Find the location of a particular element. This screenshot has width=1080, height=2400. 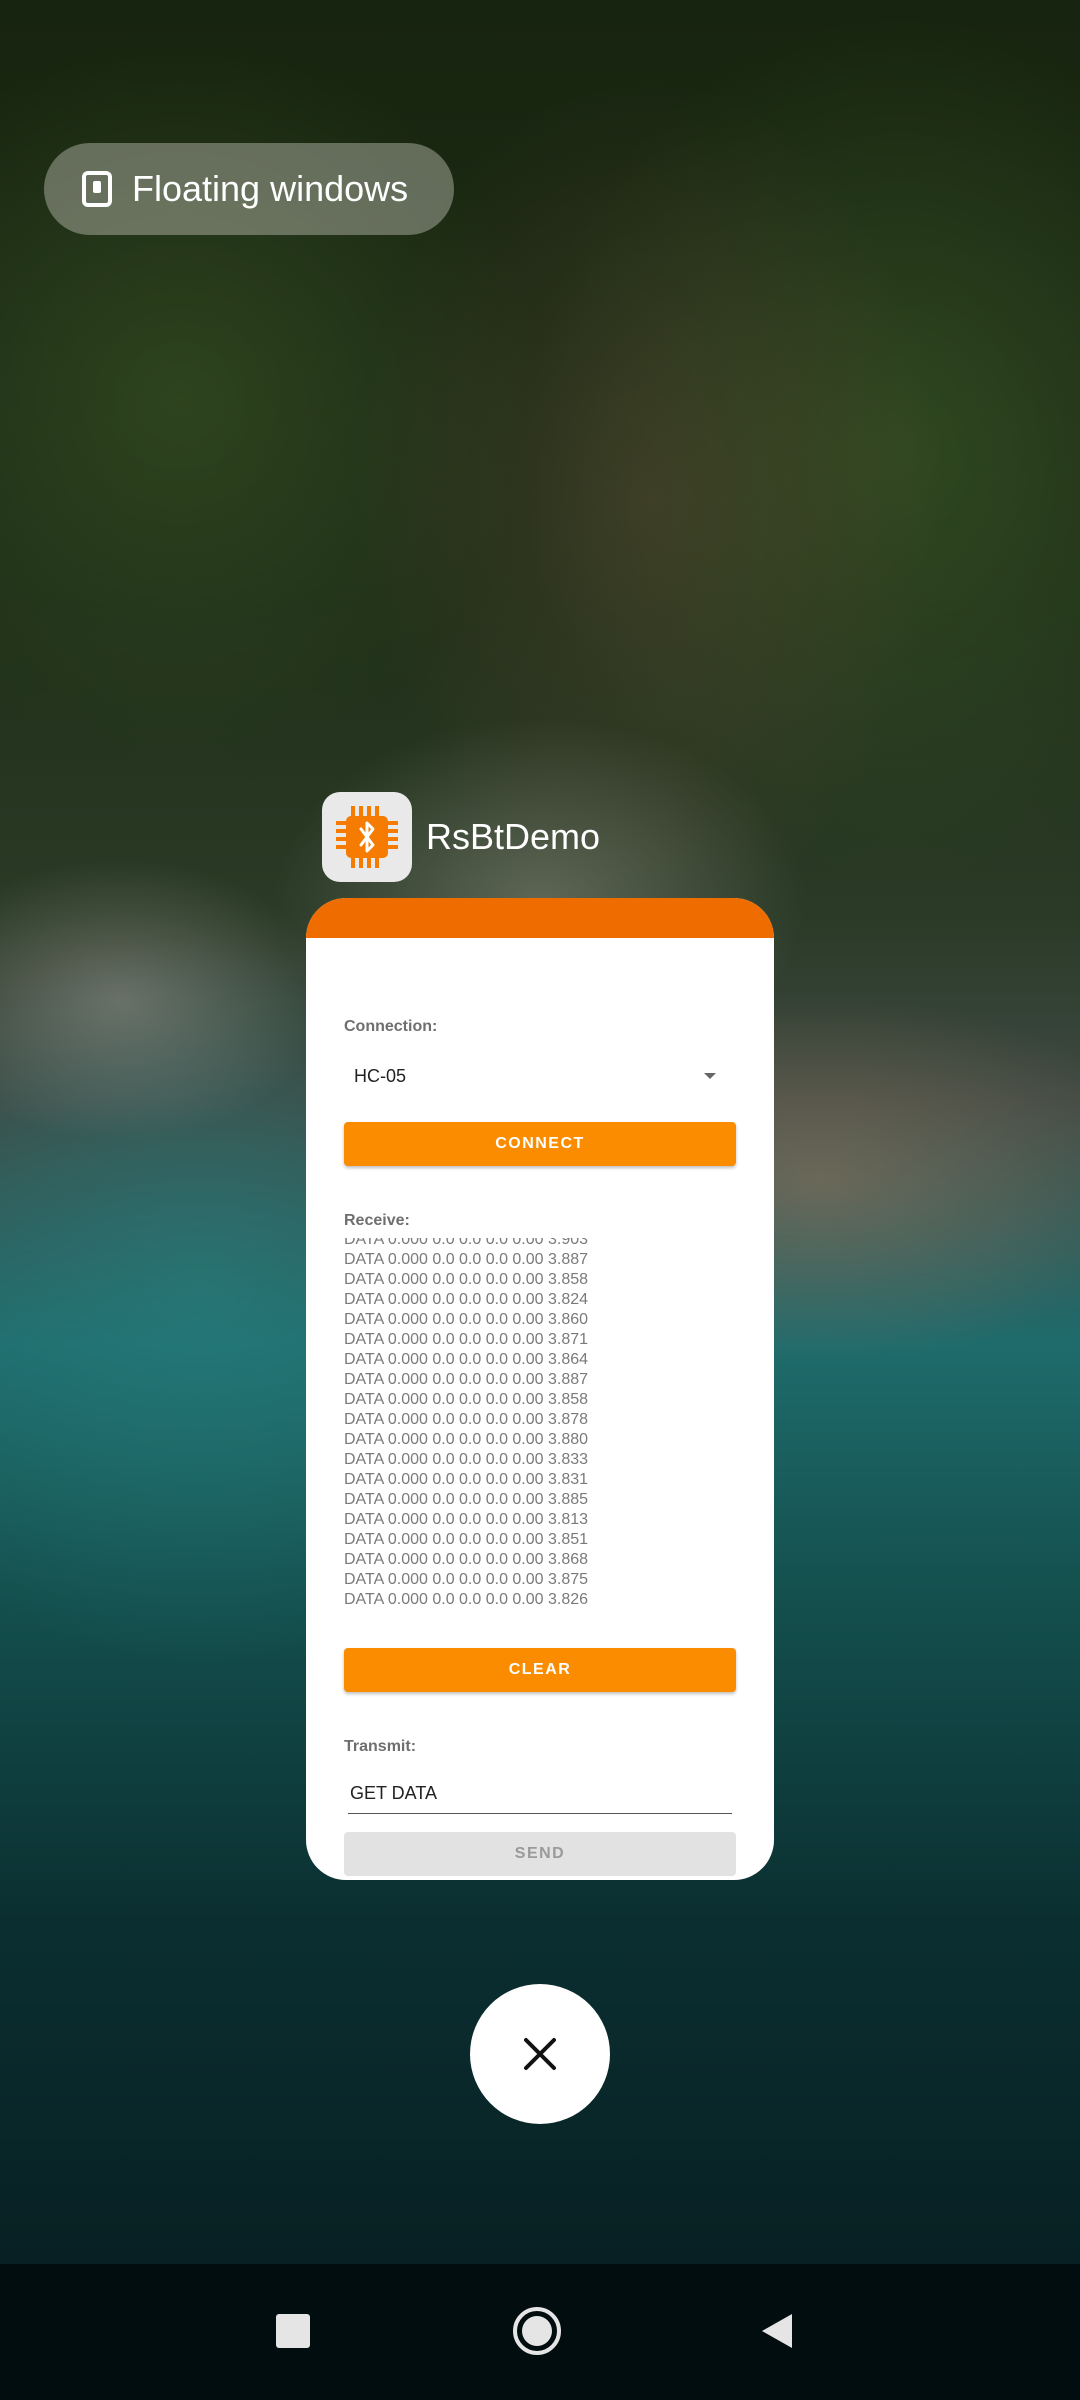

bluetooth-chip-icon is located at coordinates (367, 837).